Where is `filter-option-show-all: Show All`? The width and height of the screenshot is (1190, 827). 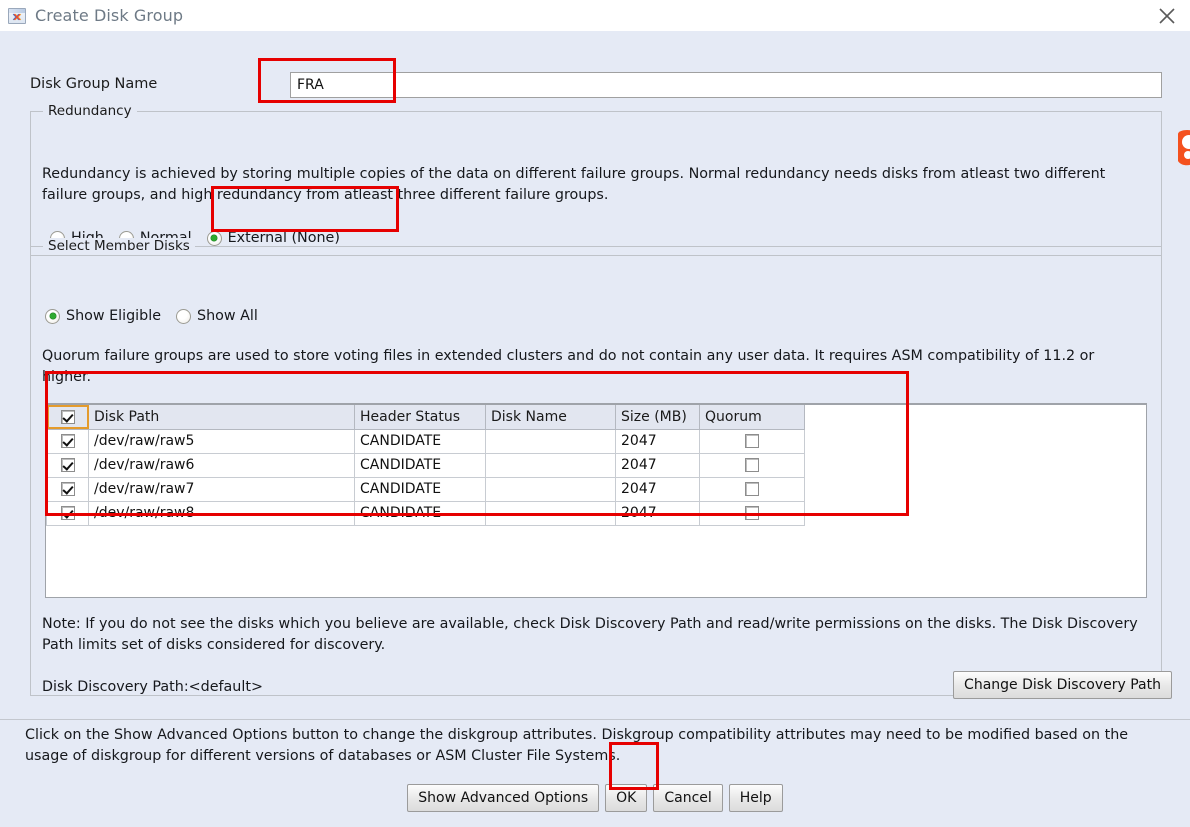
filter-option-show-all: Show All is located at coordinates (217, 316).